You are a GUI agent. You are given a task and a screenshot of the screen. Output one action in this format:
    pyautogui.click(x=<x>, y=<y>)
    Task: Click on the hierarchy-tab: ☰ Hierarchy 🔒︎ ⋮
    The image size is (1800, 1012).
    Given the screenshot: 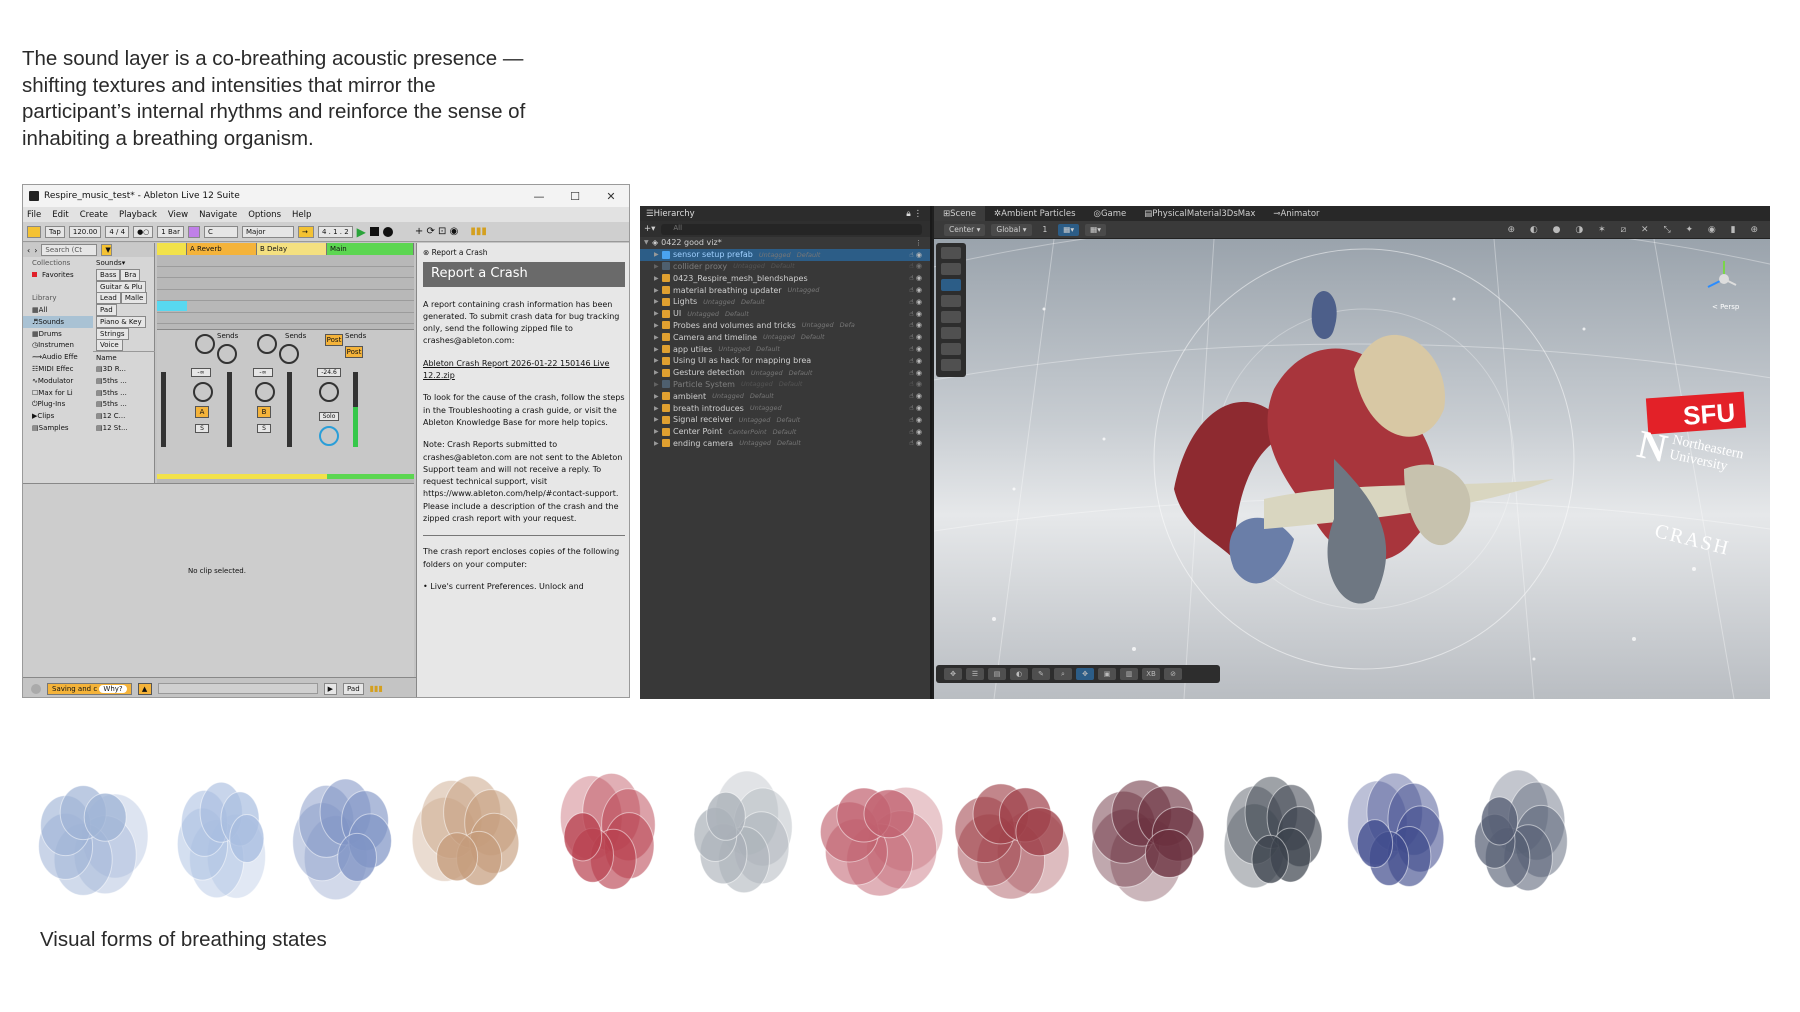 What is the action you would take?
    pyautogui.click(x=785, y=213)
    